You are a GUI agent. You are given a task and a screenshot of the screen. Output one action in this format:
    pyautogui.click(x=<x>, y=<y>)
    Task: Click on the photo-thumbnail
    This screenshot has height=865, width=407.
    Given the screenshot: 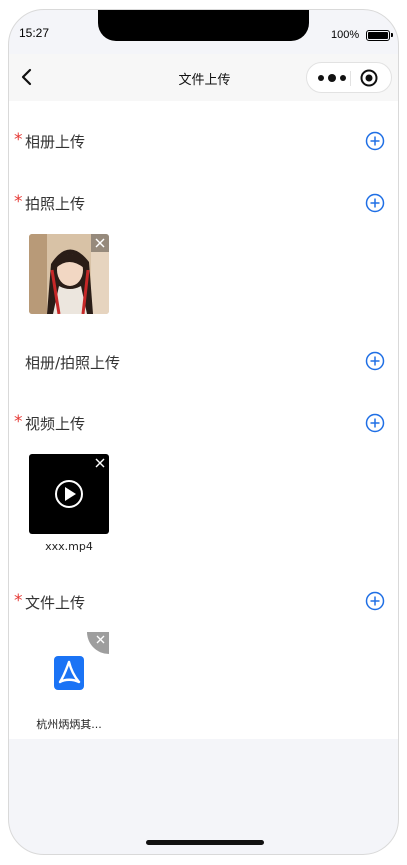 What is the action you would take?
    pyautogui.click(x=69, y=274)
    